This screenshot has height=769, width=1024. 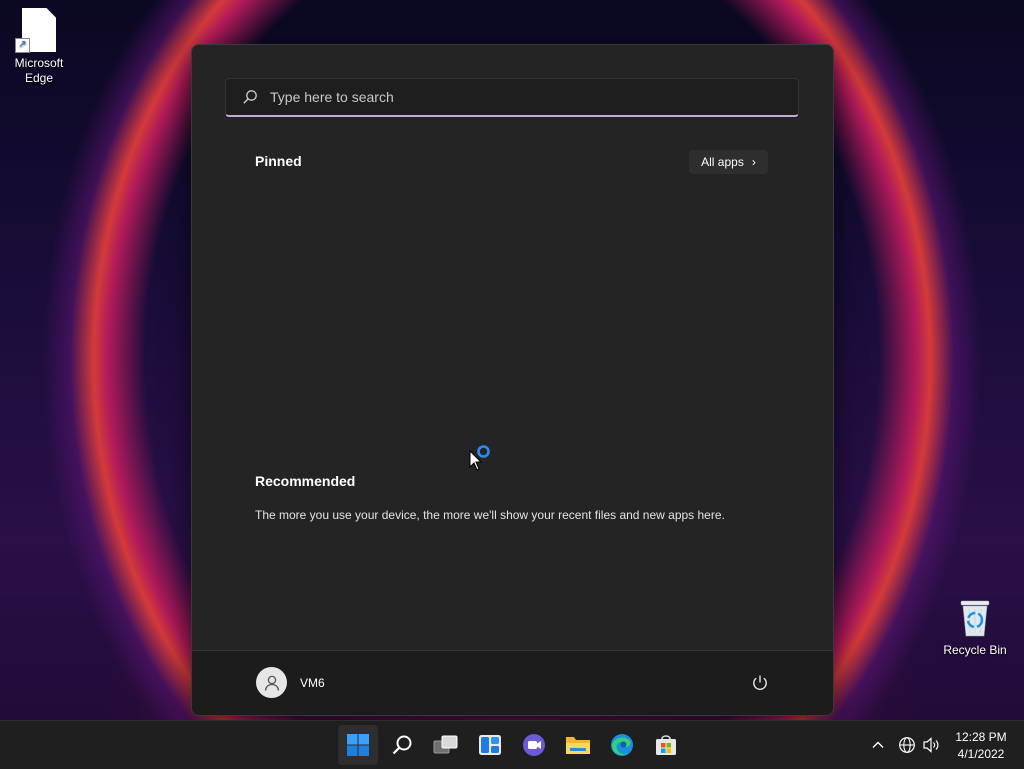 I want to click on clock: 12:28 PM 4/1/2022, so click(x=981, y=746).